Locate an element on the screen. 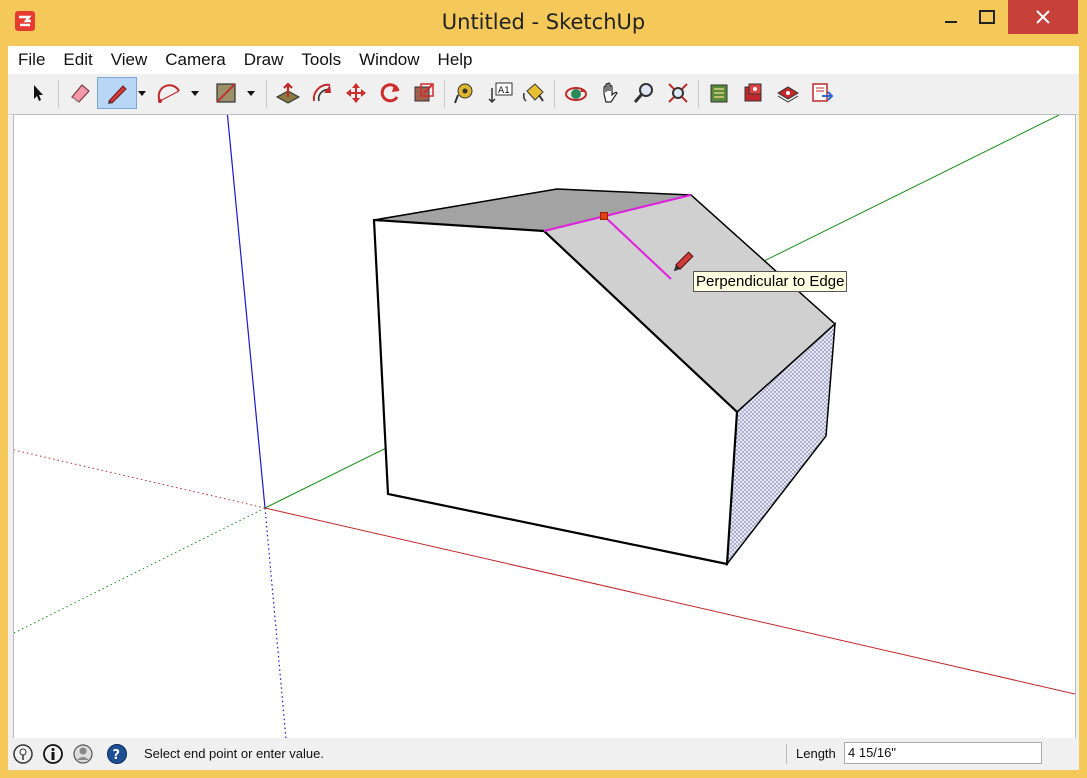  menu-camera: Camera is located at coordinates (195, 60).